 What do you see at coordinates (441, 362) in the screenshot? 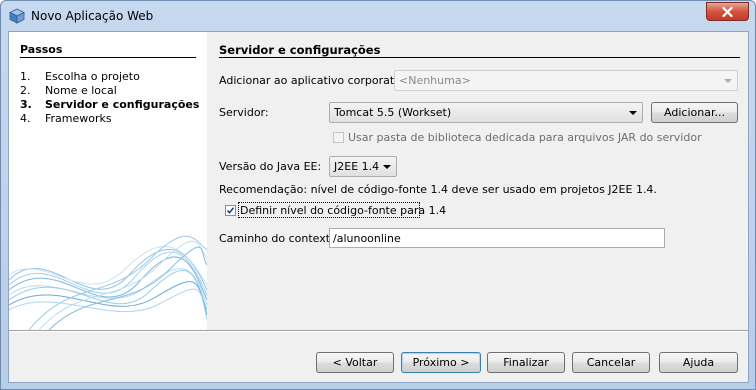
I see `next-button: Próximo >` at bounding box center [441, 362].